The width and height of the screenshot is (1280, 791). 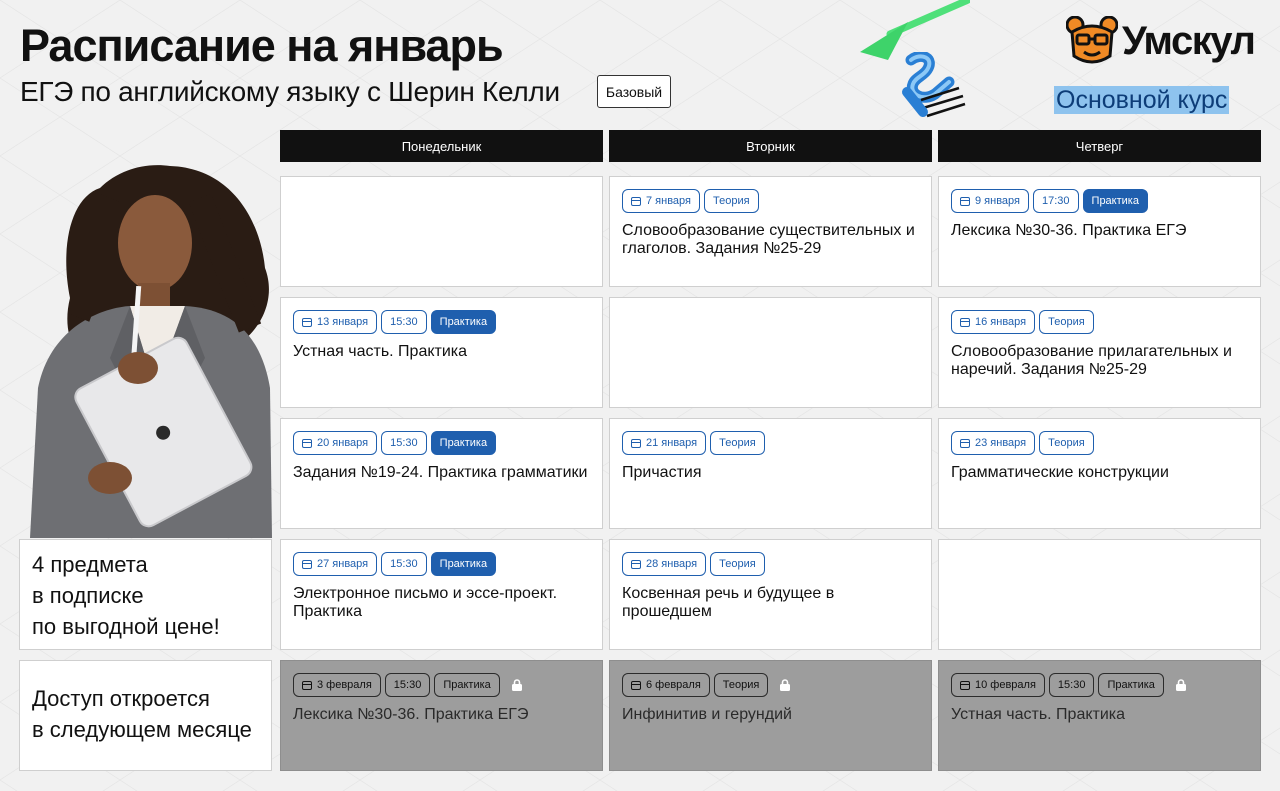 What do you see at coordinates (290, 91) in the screenshot?
I see `page-subtitle: ЕГЭ по английскому языку с Шерин Келли` at bounding box center [290, 91].